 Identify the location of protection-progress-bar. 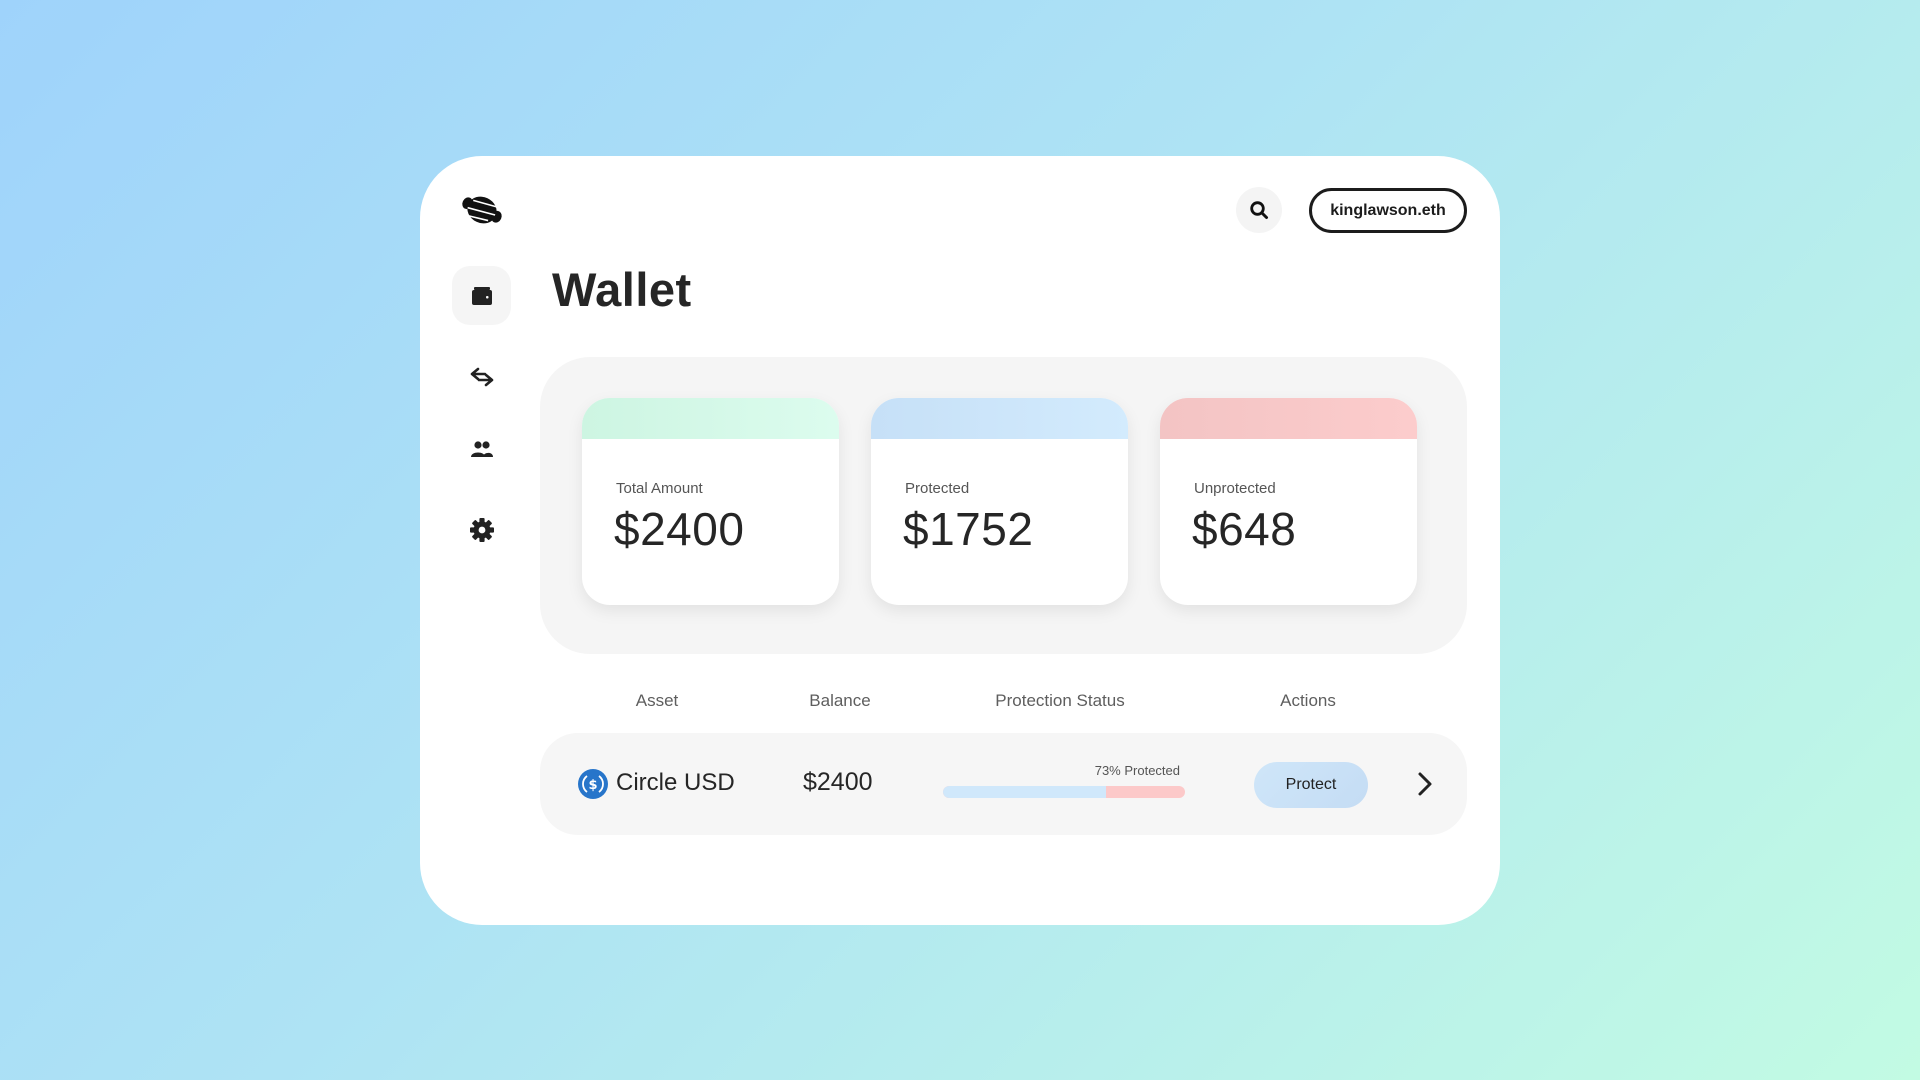
(1064, 792).